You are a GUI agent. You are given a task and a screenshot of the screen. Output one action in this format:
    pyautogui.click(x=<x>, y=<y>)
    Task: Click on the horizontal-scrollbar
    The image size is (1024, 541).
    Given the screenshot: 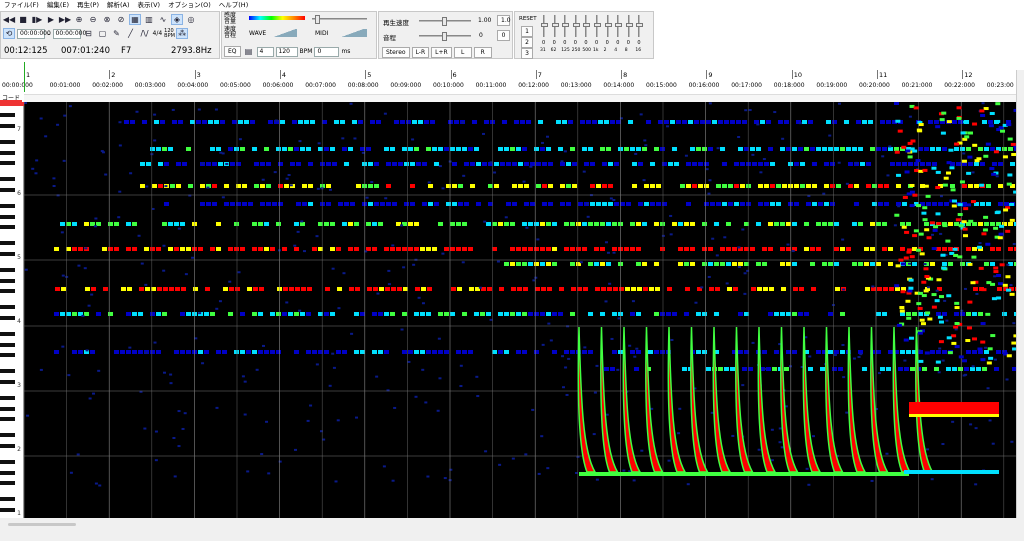 What is the action you would take?
    pyautogui.click(x=42, y=524)
    